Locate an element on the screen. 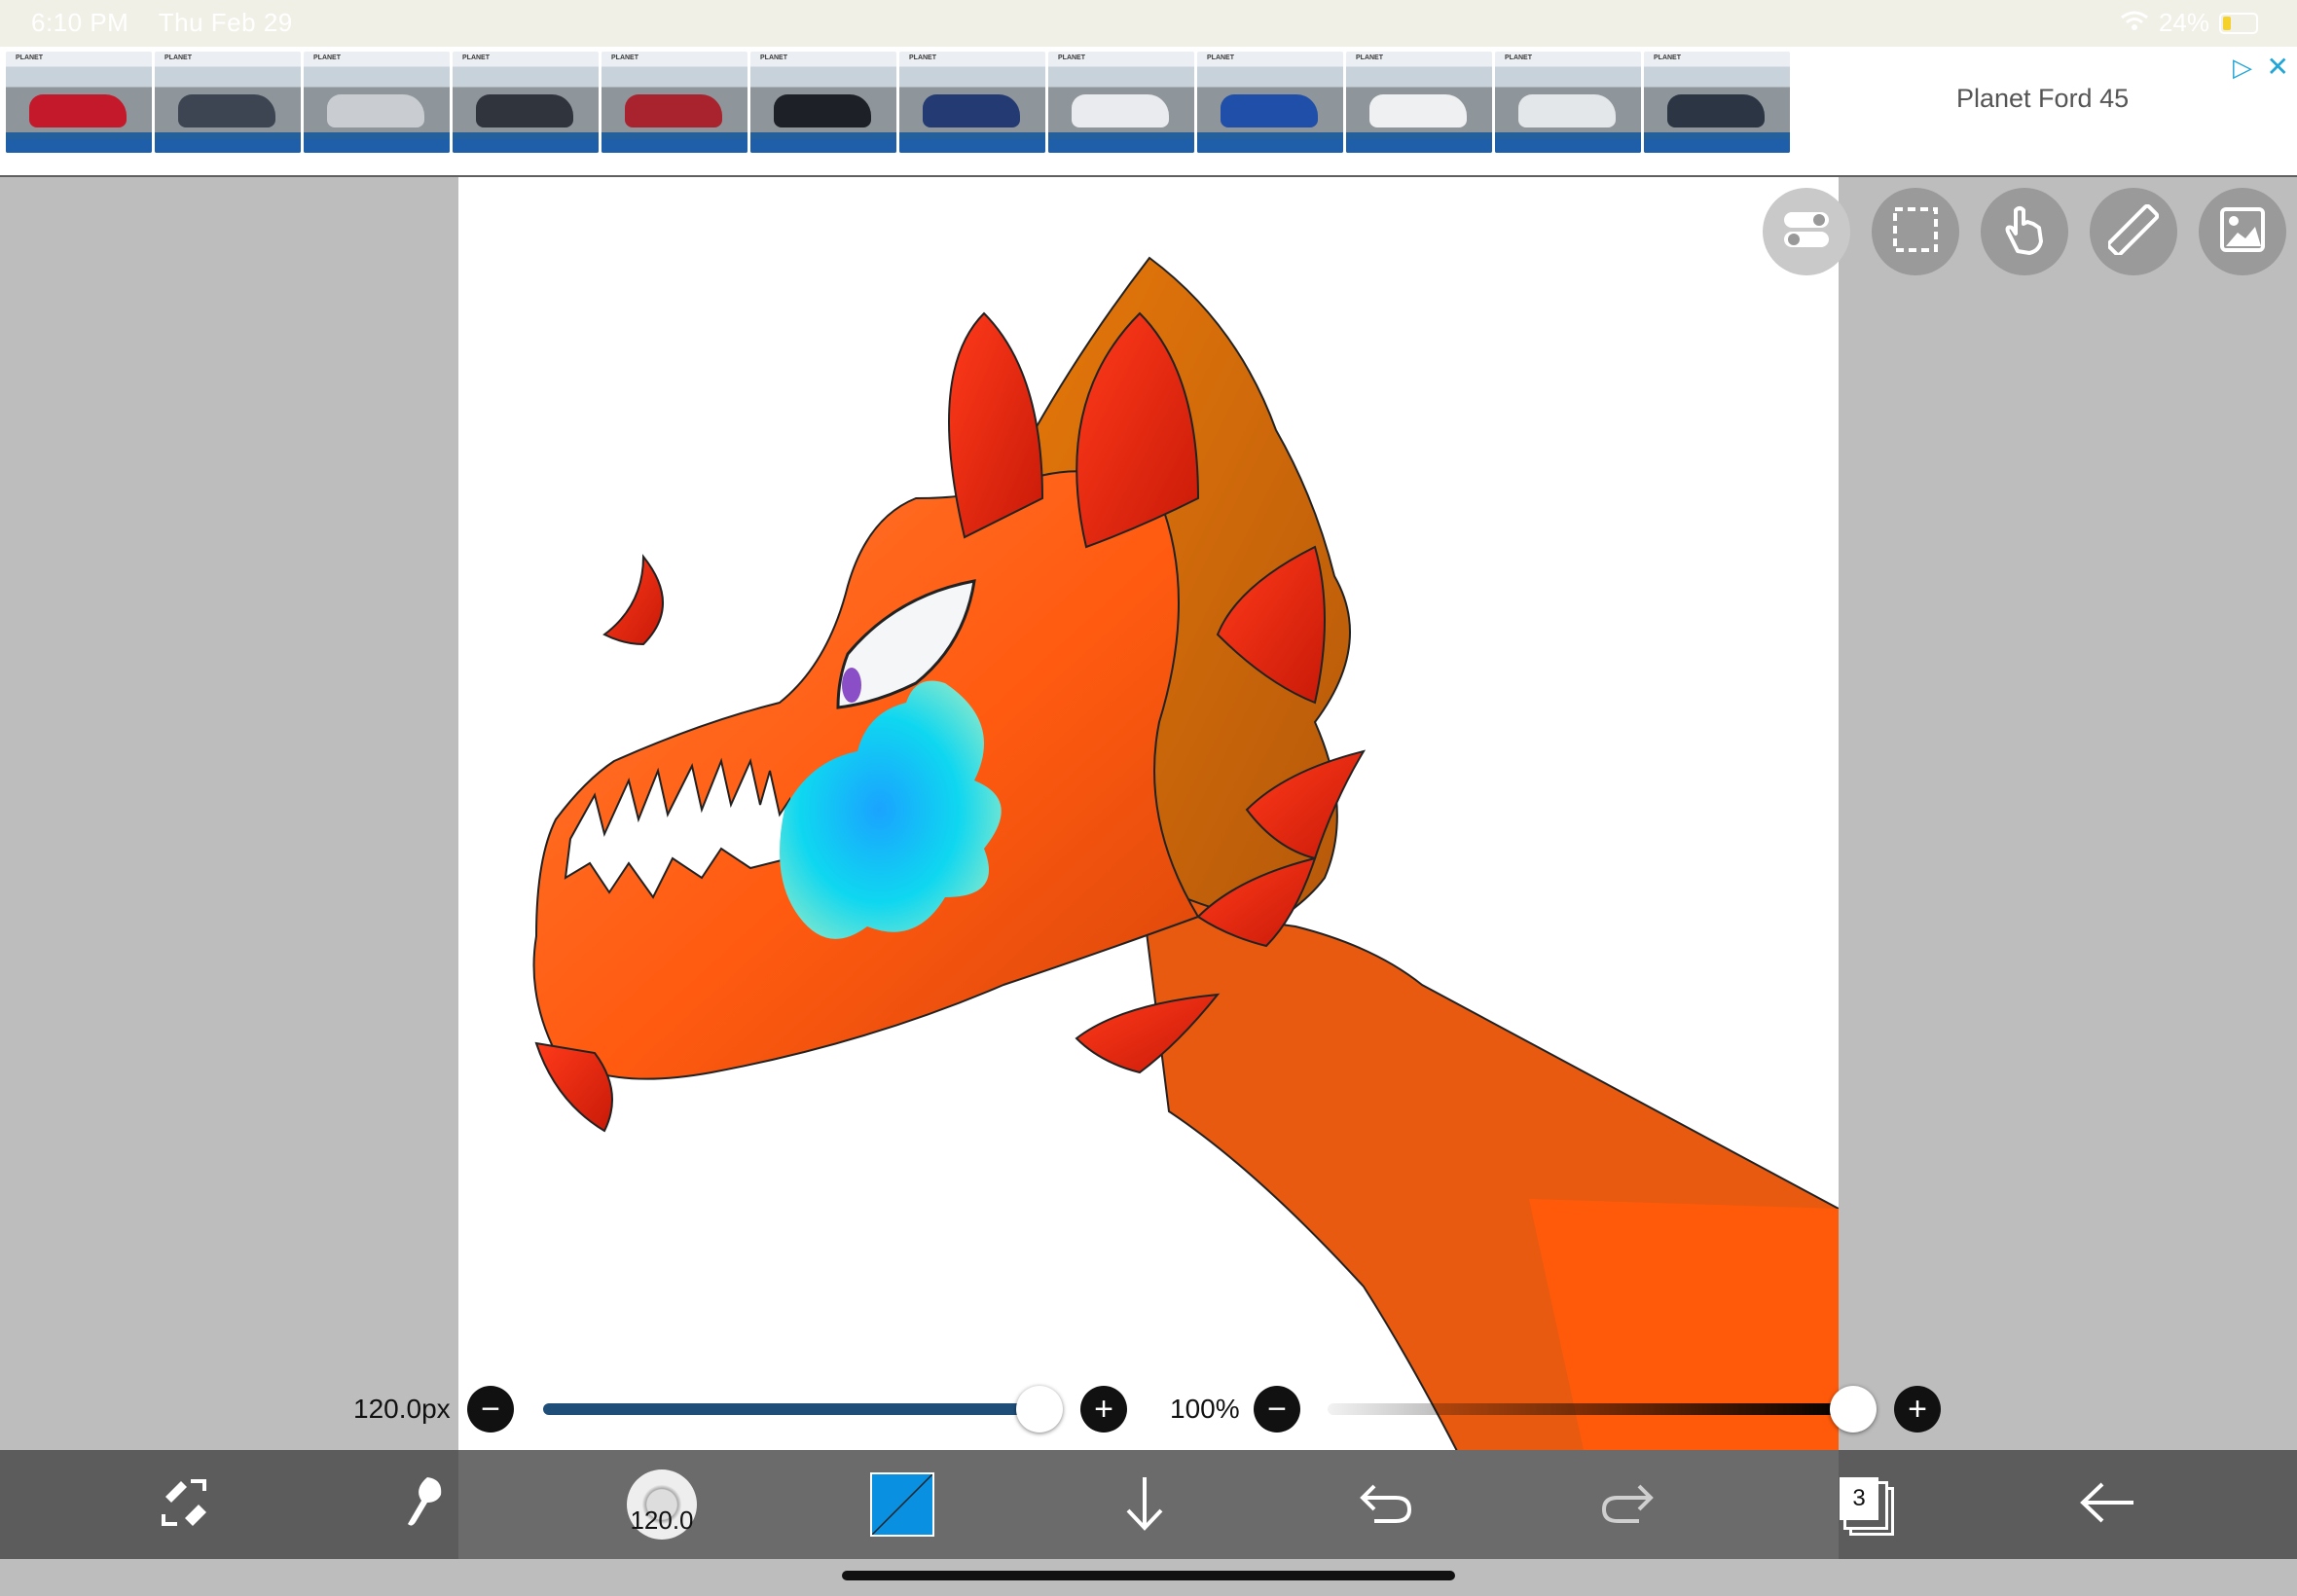  brush-opacity-slider is located at coordinates (1590, 1409).